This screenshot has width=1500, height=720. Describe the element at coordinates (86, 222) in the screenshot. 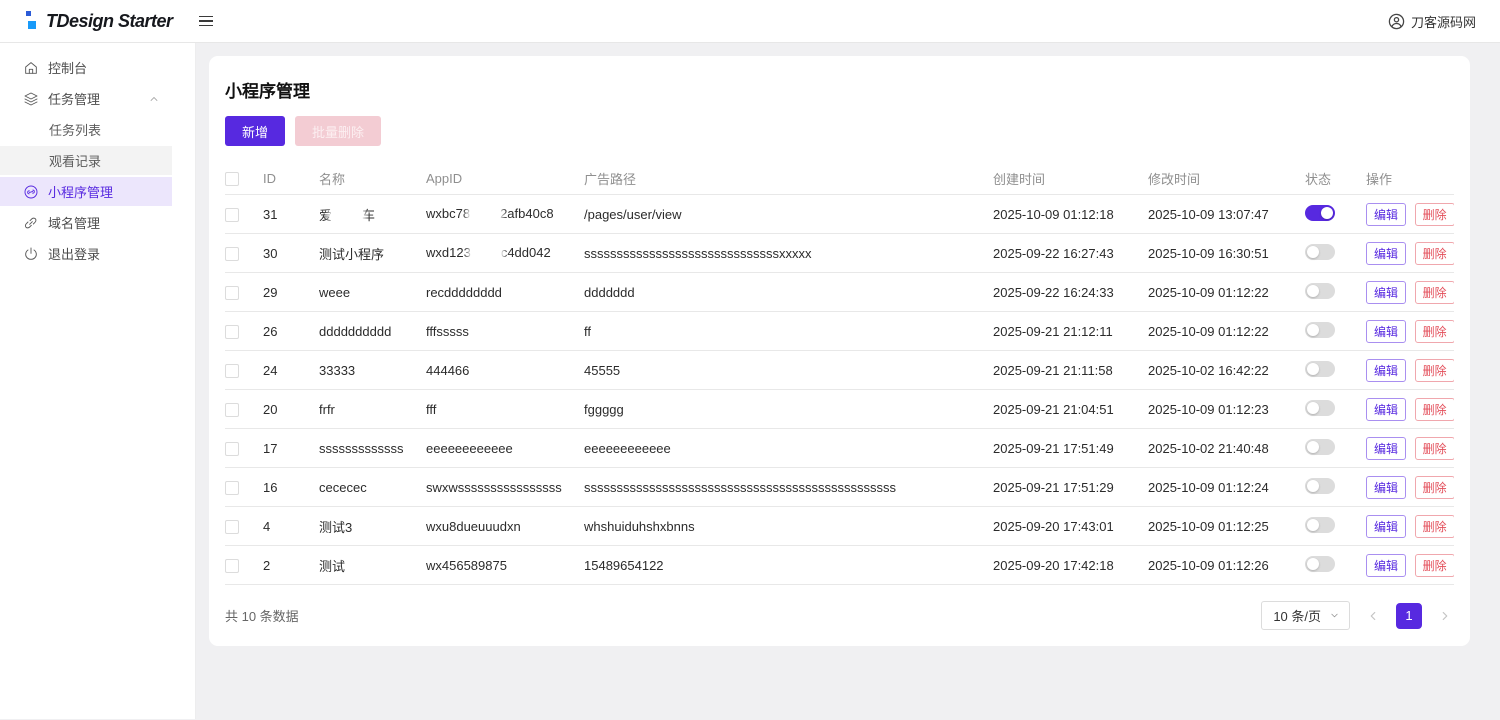

I see `sidebar-item-domain-management: 域名管理` at that location.